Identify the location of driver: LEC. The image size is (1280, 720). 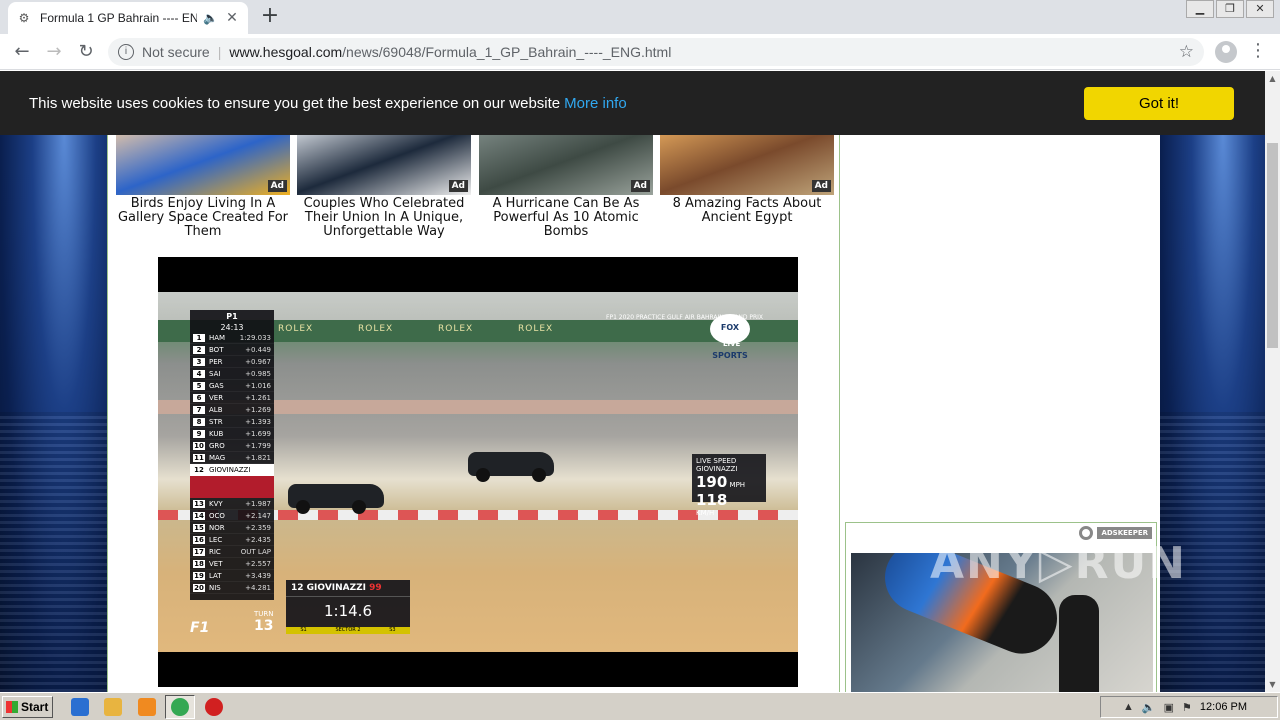
(216, 539).